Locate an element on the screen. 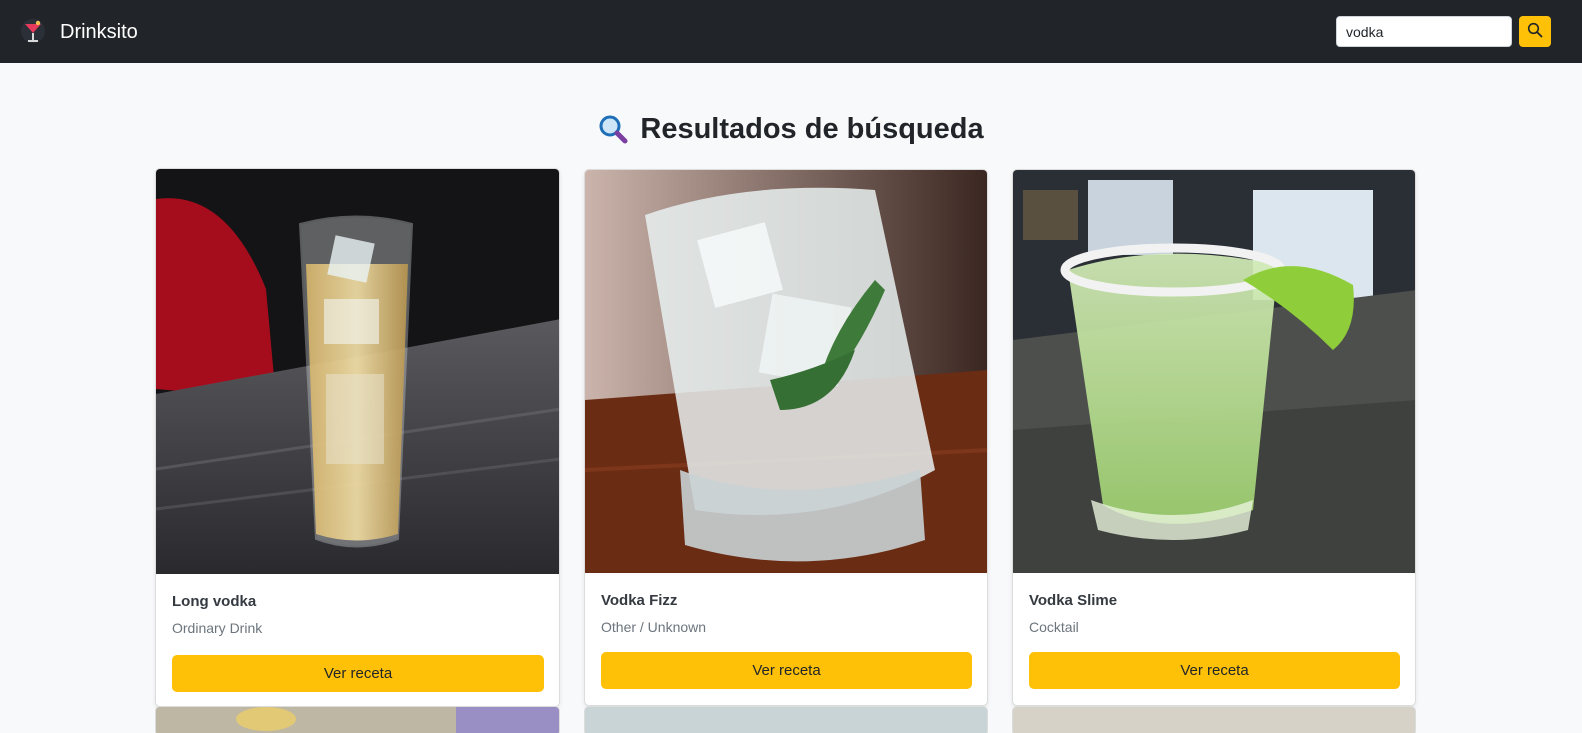 This screenshot has height=733, width=1582. navbar: Drinksito is located at coordinates (791, 31).